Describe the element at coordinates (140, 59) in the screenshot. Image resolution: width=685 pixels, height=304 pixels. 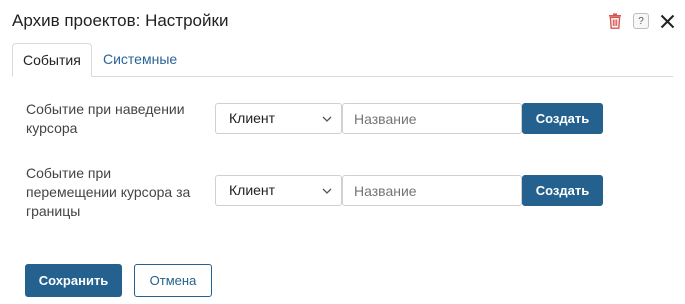
I see `tab-system: Системные` at that location.